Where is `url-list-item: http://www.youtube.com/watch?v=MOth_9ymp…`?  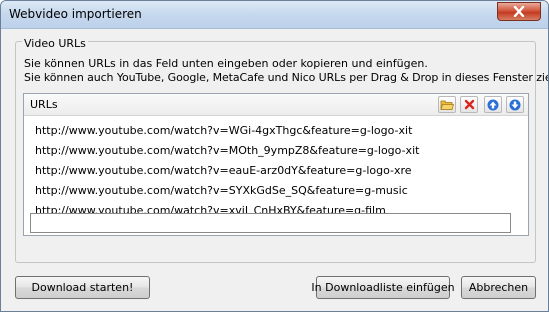 url-list-item: http://www.youtube.com/watch?v=MOth_9ymp… is located at coordinates (278, 151).